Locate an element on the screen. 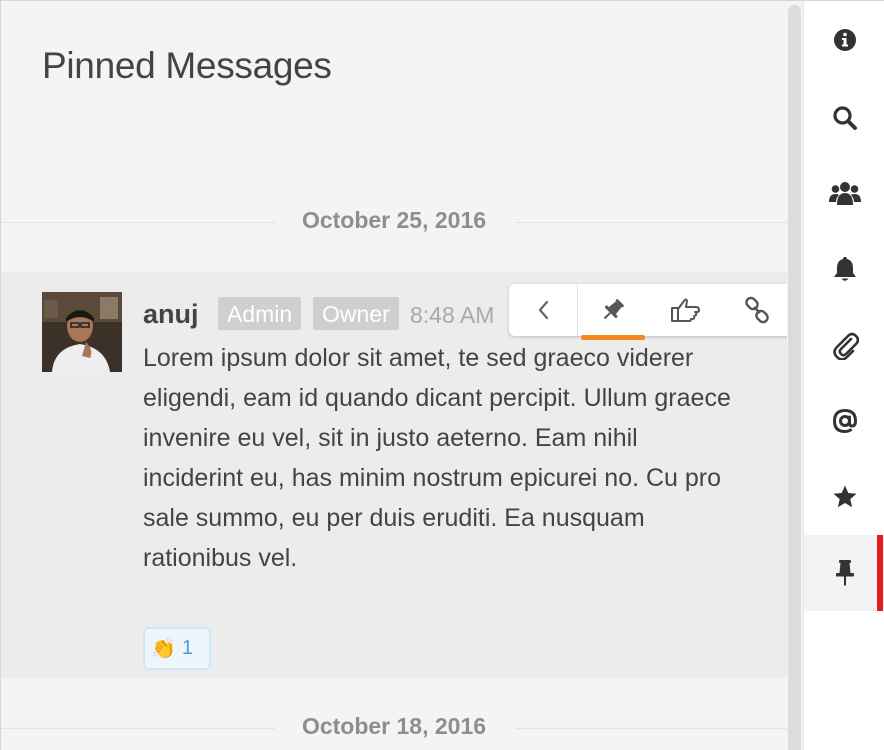 Image resolution: width=884 pixels, height=750 pixels. sidebar-item-starred is located at coordinates (844, 497).